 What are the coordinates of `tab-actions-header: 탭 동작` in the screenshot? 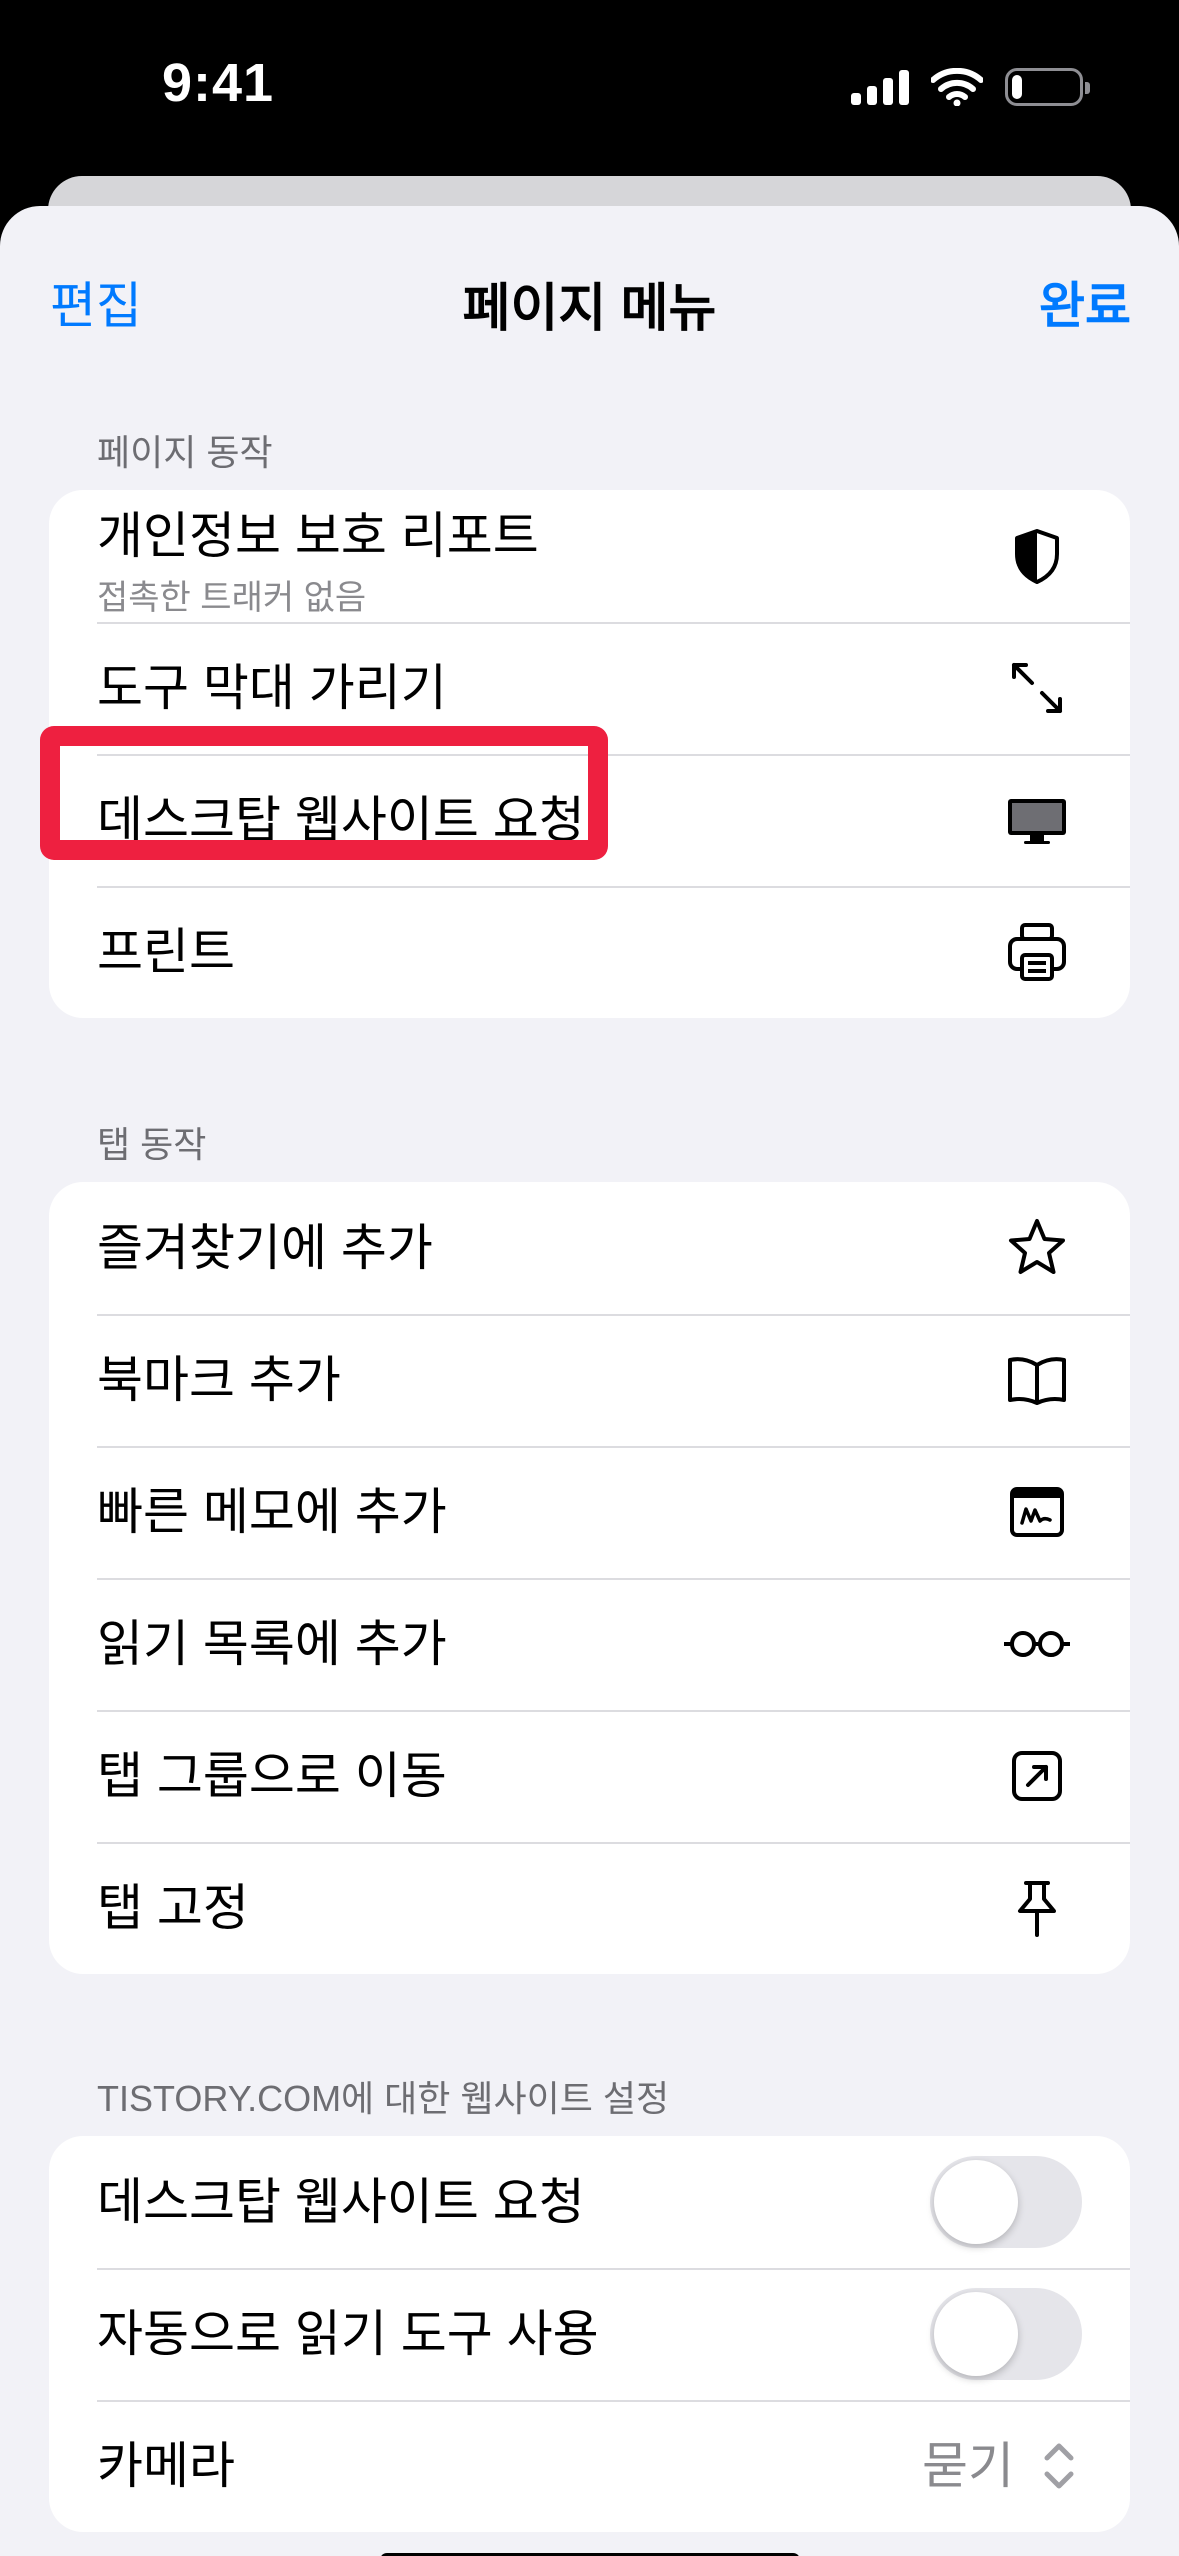 It's located at (152, 1144).